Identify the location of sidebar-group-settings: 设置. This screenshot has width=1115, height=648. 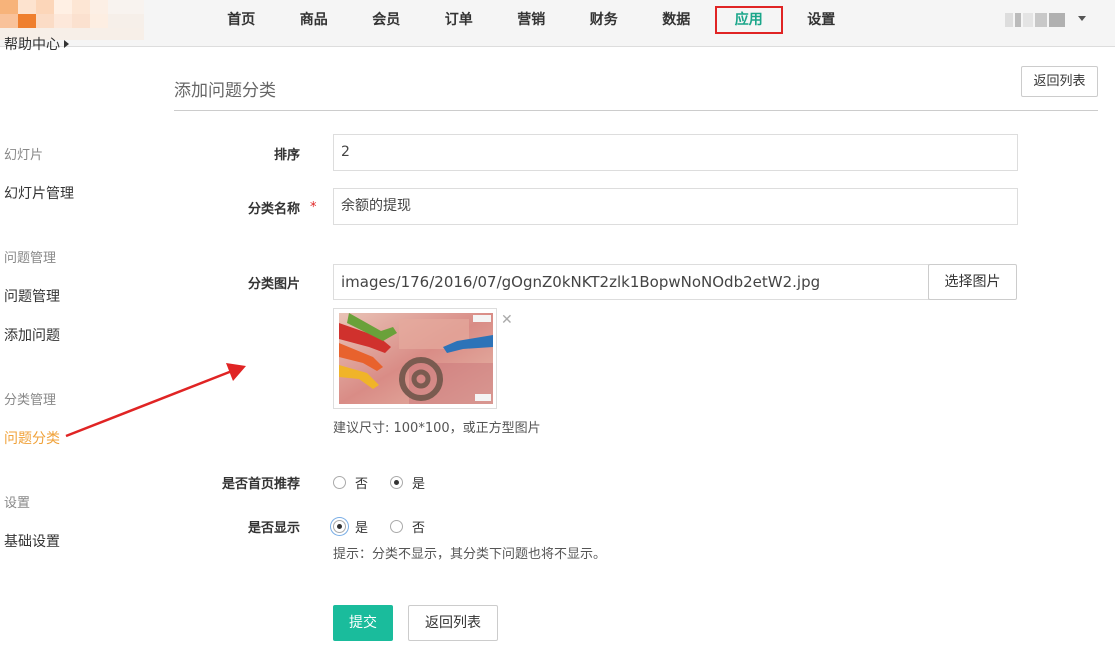
(17, 503).